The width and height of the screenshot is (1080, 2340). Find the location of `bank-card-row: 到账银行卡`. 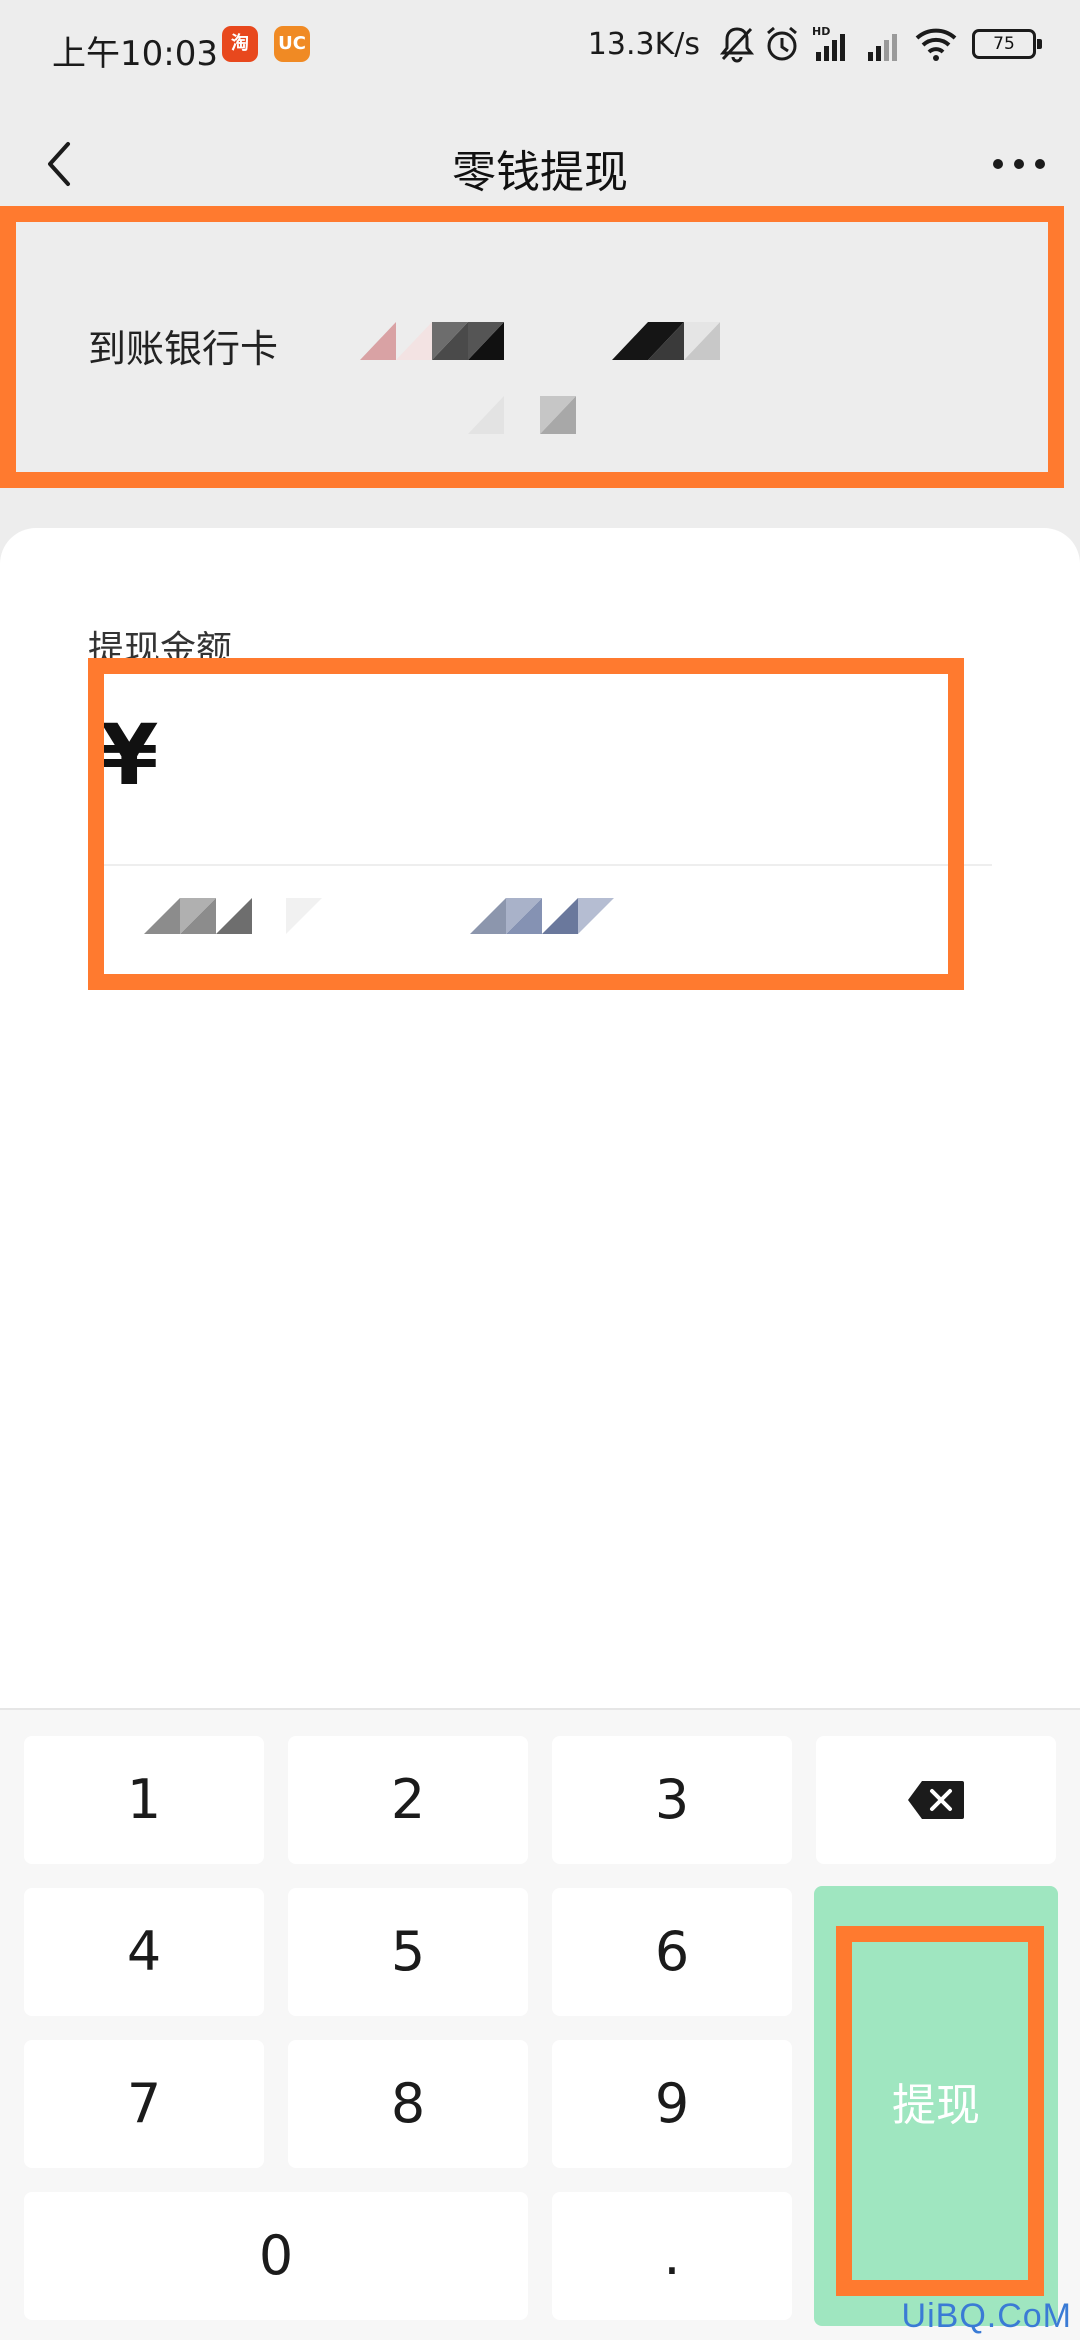

bank-card-row: 到账银行卡 is located at coordinates (540, 346).